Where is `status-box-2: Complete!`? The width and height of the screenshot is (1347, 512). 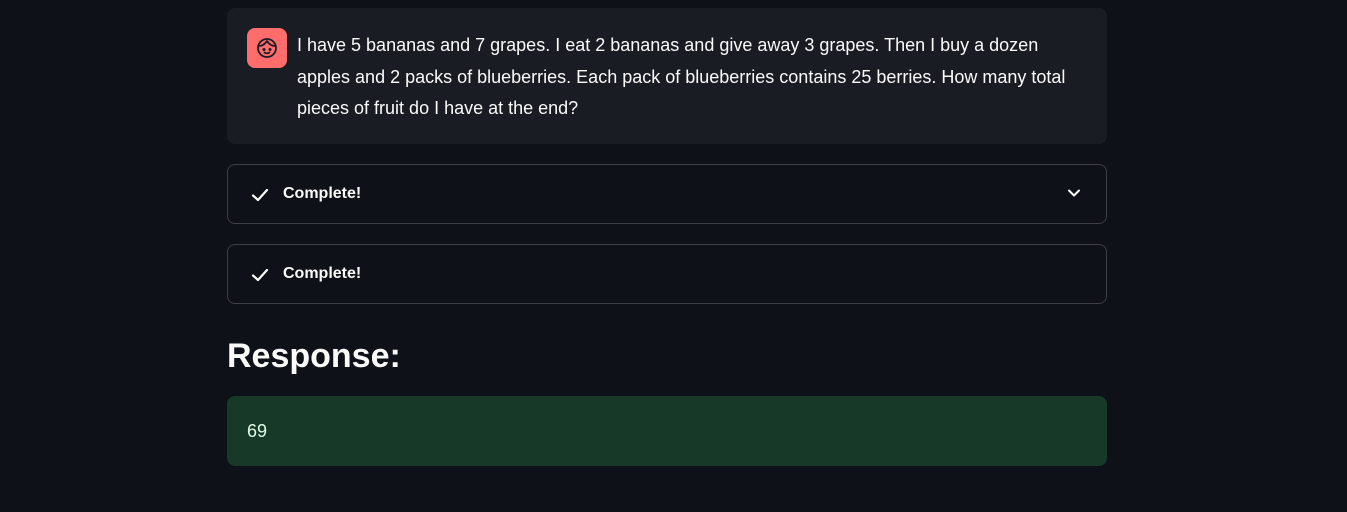 status-box-2: Complete! is located at coordinates (667, 274).